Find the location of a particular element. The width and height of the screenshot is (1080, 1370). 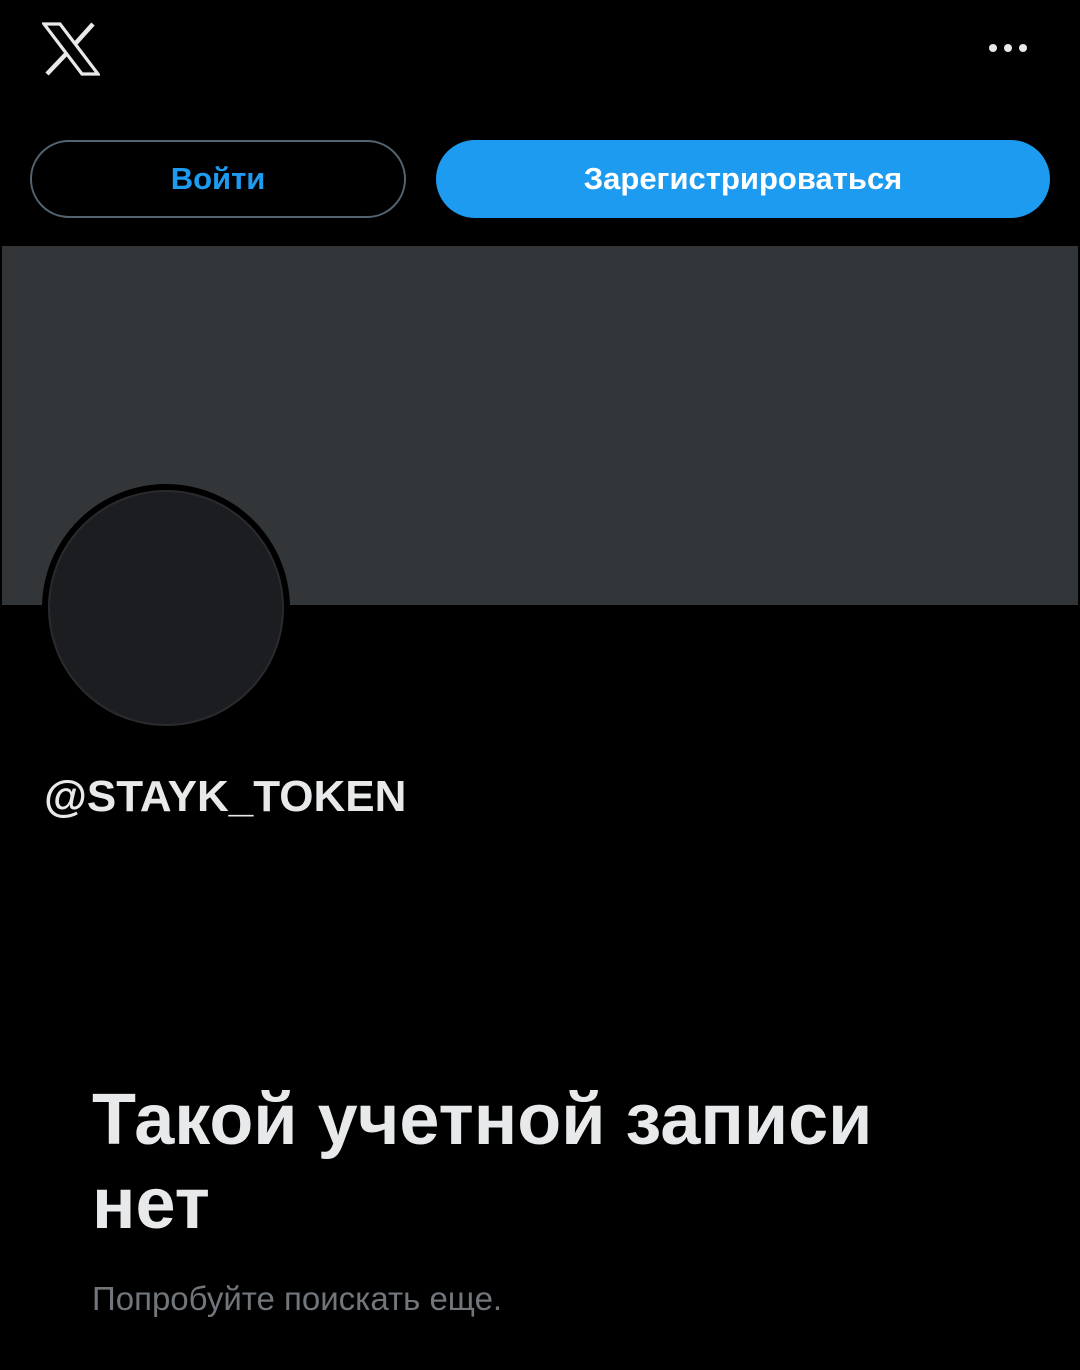

x-logo-icon is located at coordinates (71, 49).